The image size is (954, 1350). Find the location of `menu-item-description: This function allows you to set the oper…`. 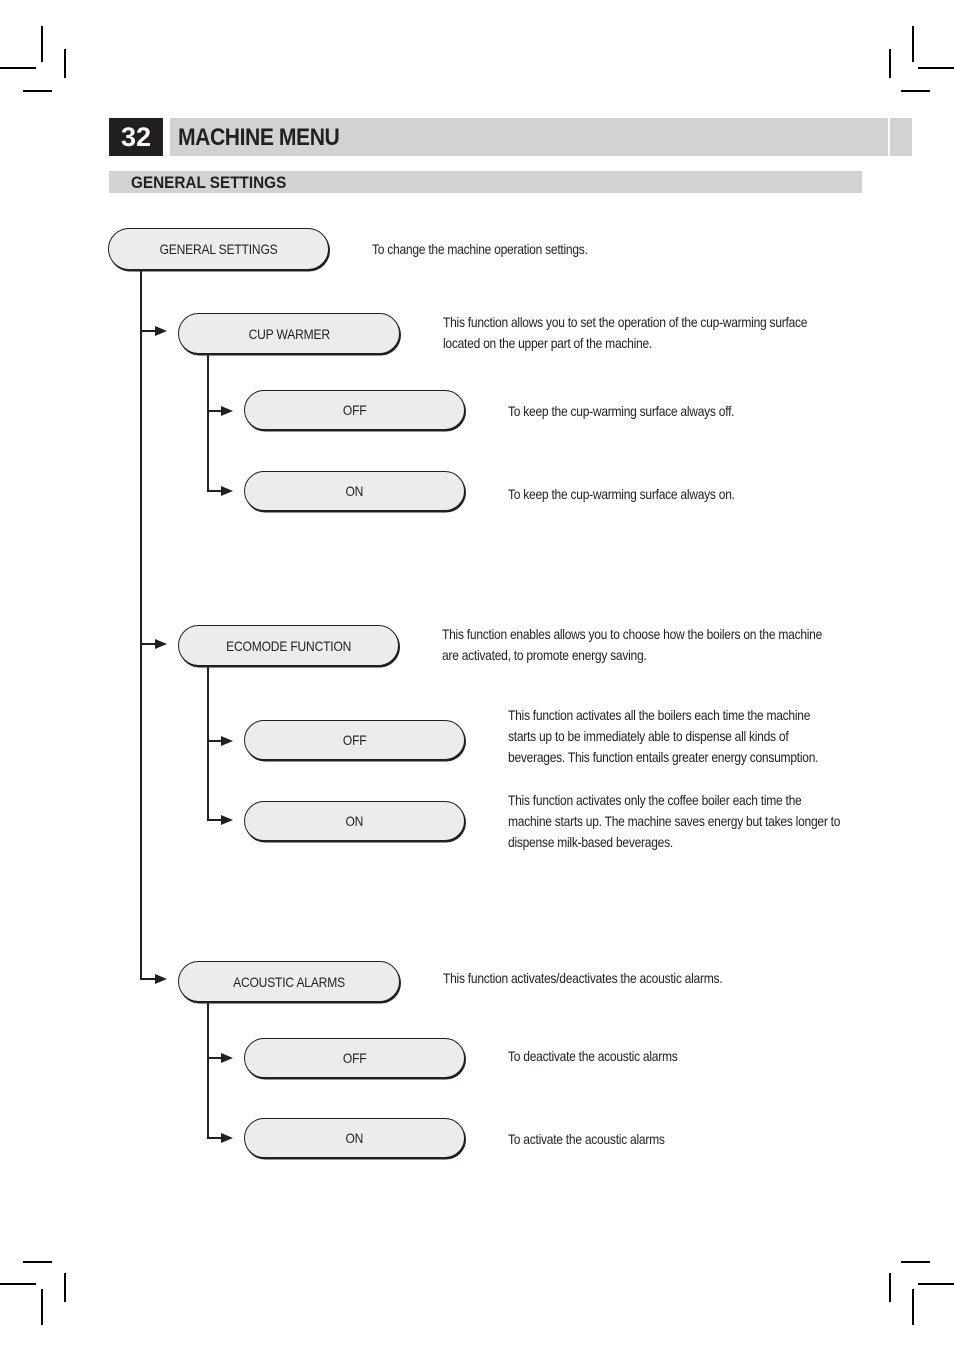

menu-item-description: This function allows you to set the oper… is located at coordinates (625, 332).